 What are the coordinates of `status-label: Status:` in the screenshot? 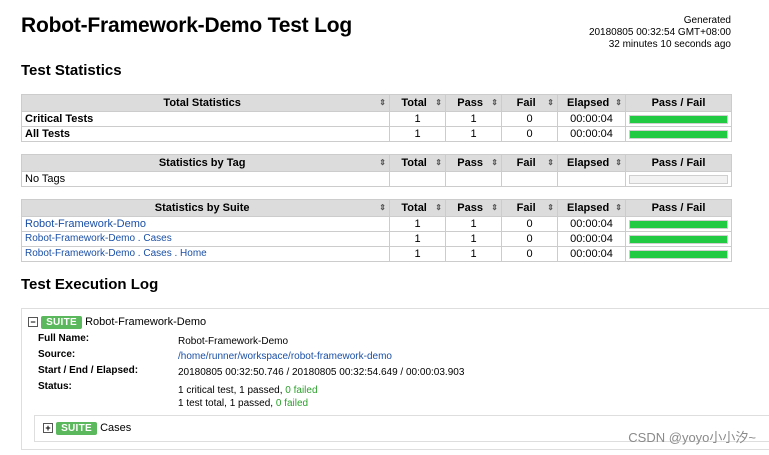 It's located at (55, 386).